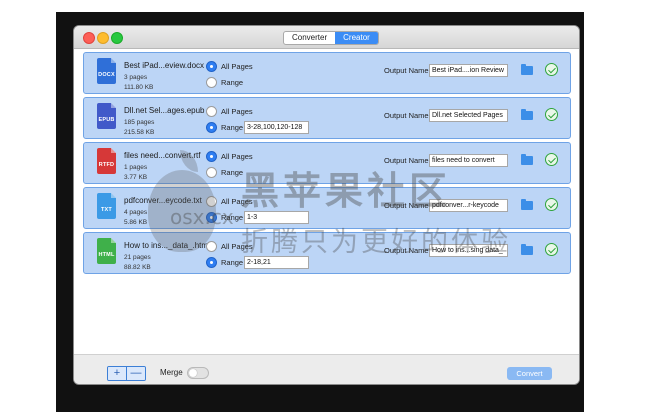  Describe the element at coordinates (139, 132) in the screenshot. I see `file-size: 215.58 KB` at that location.